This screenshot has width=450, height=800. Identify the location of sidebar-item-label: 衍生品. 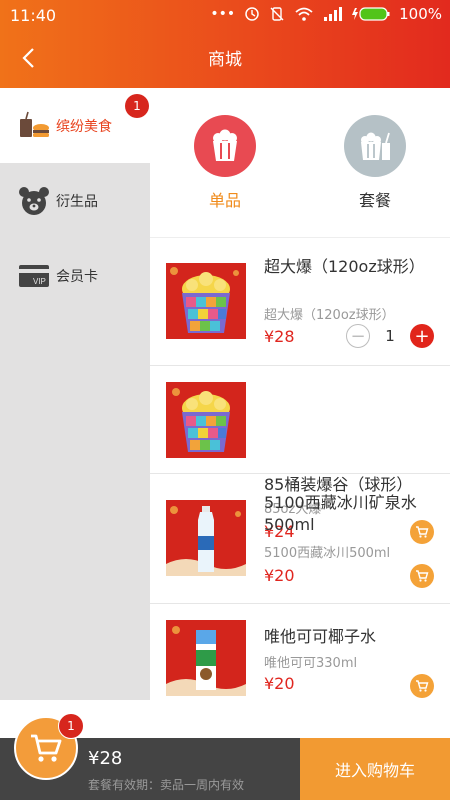
(77, 201).